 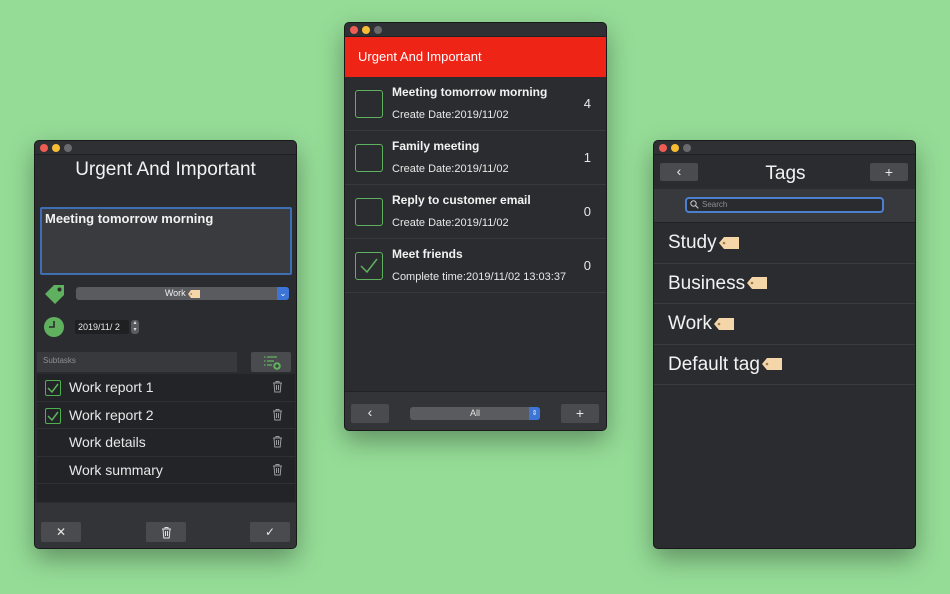 What do you see at coordinates (461, 200) in the screenshot?
I see `task-title: Reply to customer email` at bounding box center [461, 200].